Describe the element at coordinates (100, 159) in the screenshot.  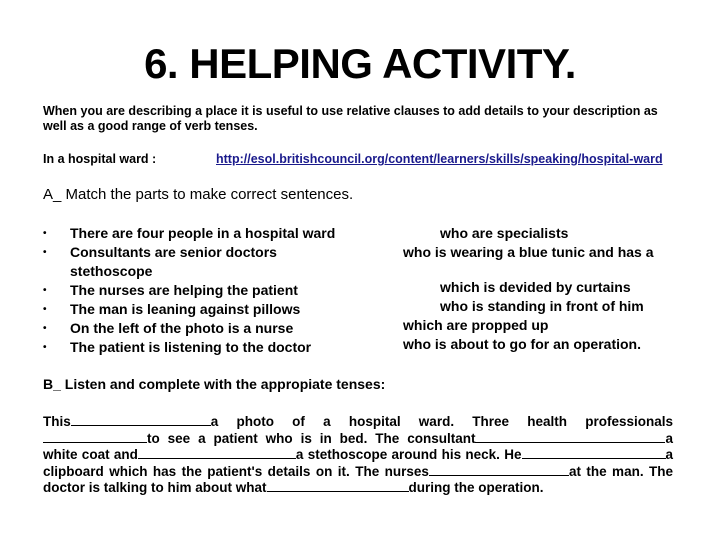
I see `ward-label: In a hospital ward :` at that location.